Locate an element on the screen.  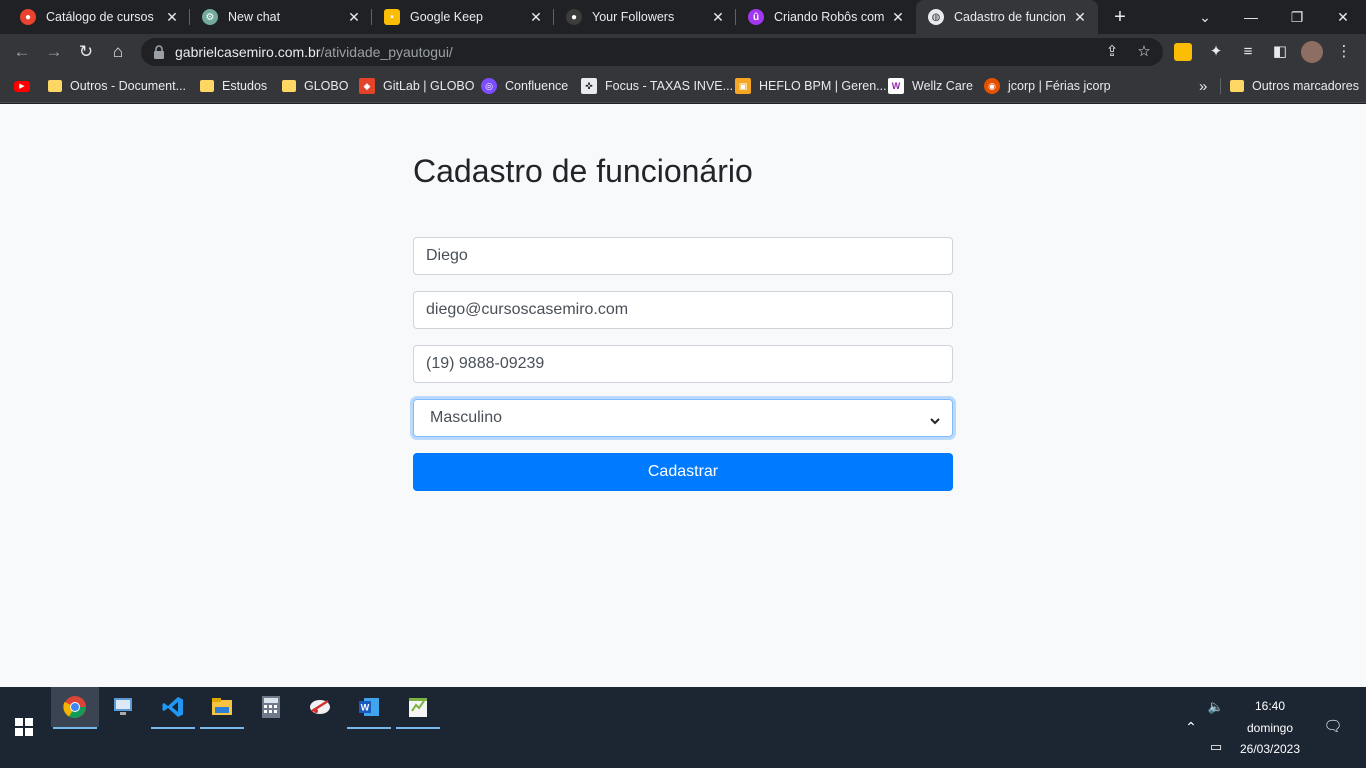
volume-icon: 🔈 is located at coordinates (1216, 707).